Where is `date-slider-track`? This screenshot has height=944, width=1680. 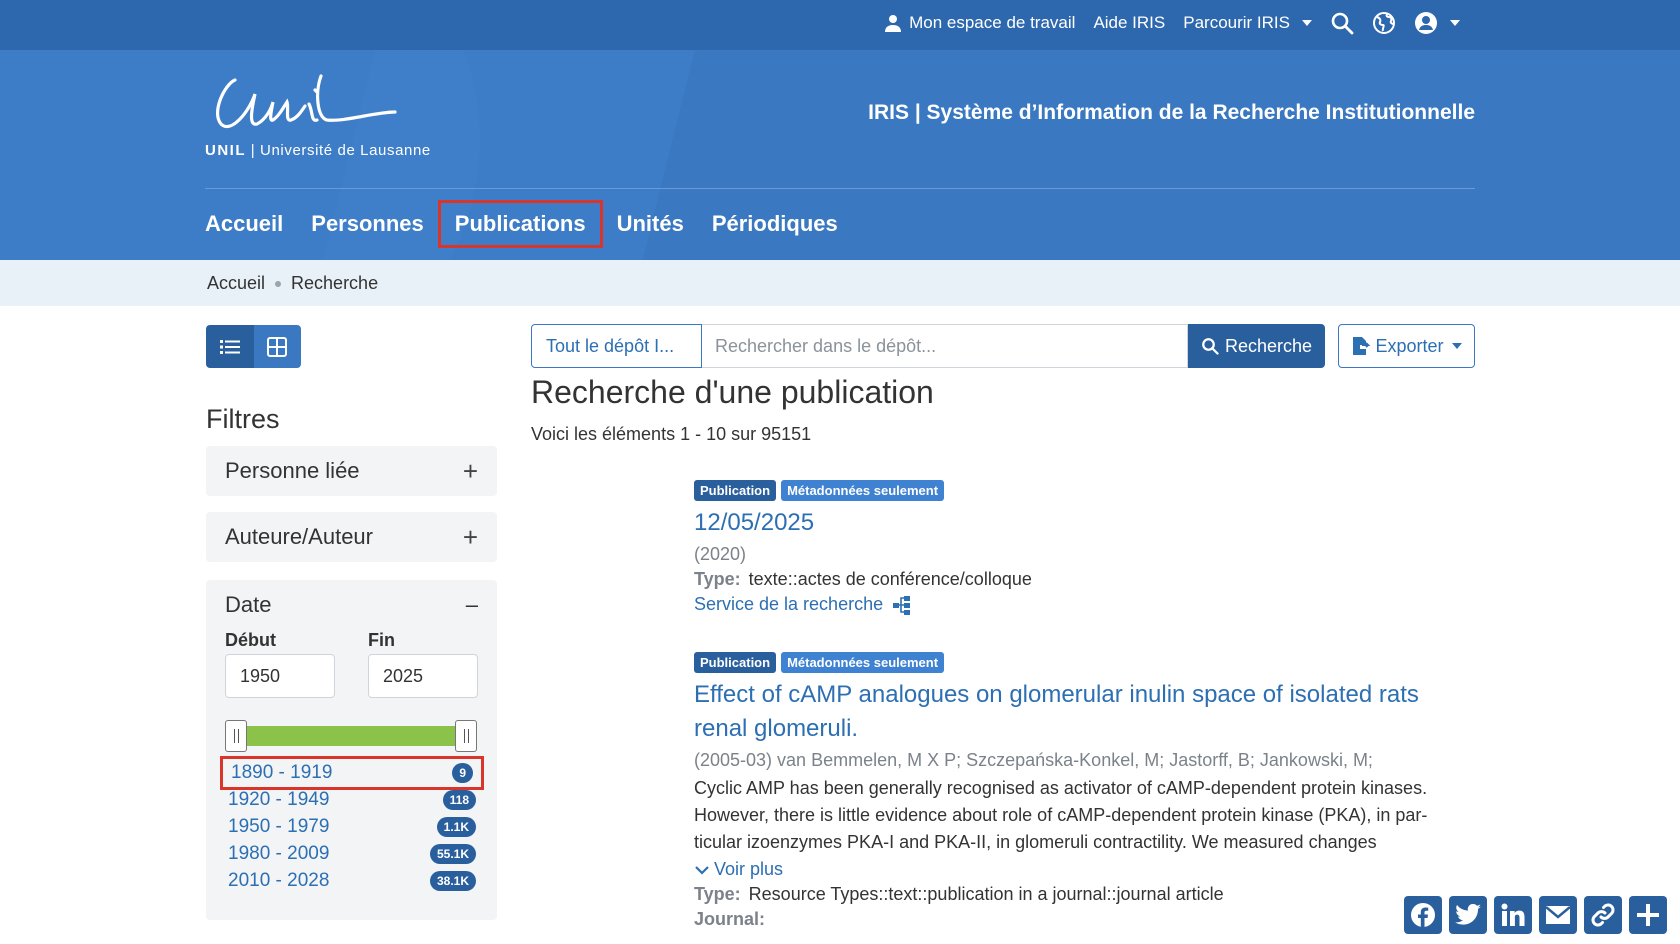 date-slider-track is located at coordinates (351, 736).